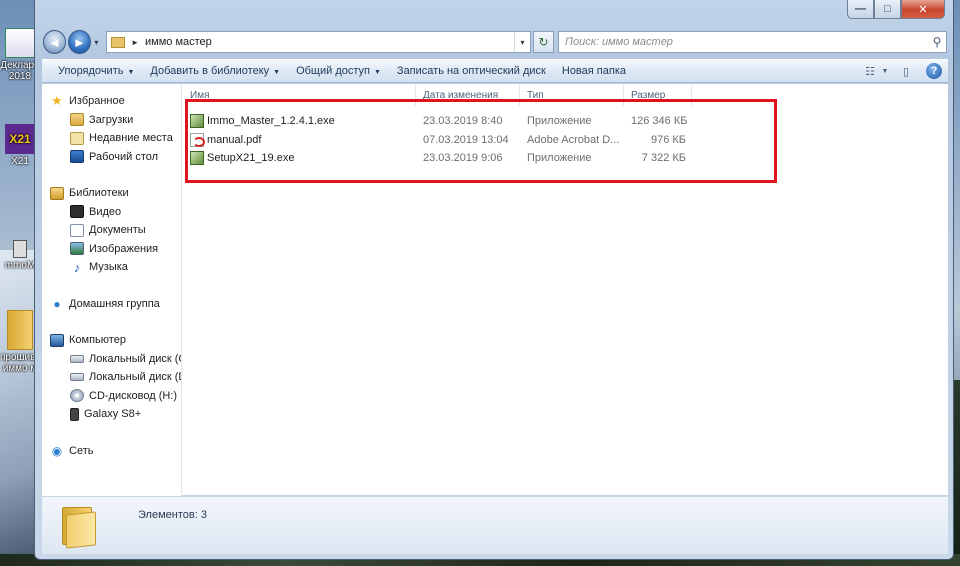 Image resolution: width=960 pixels, height=566 pixels. I want to click on sidebar-item-recent-places: Недавние места, so click(111, 138).